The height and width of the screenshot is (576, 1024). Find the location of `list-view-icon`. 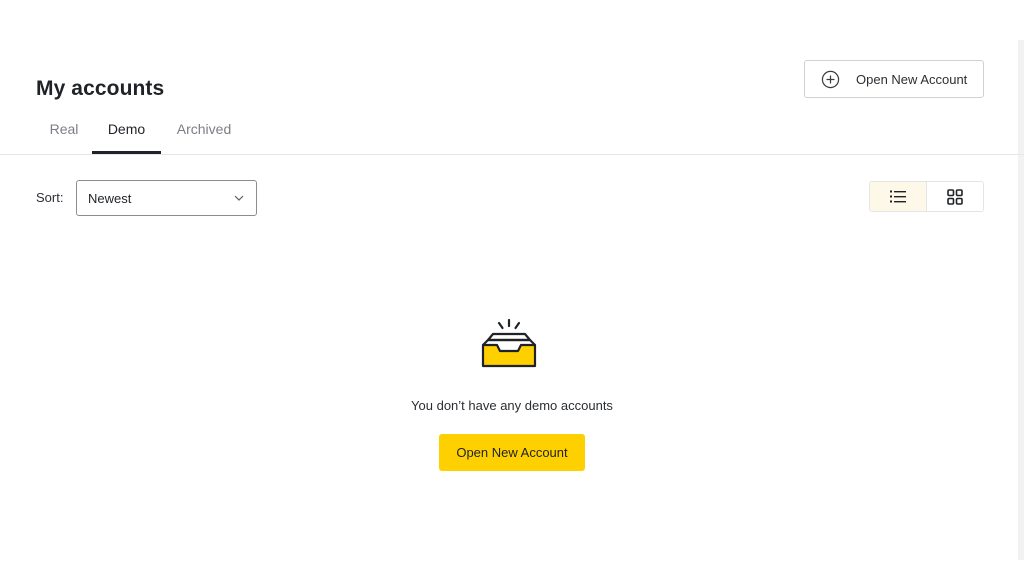

list-view-icon is located at coordinates (897, 196).